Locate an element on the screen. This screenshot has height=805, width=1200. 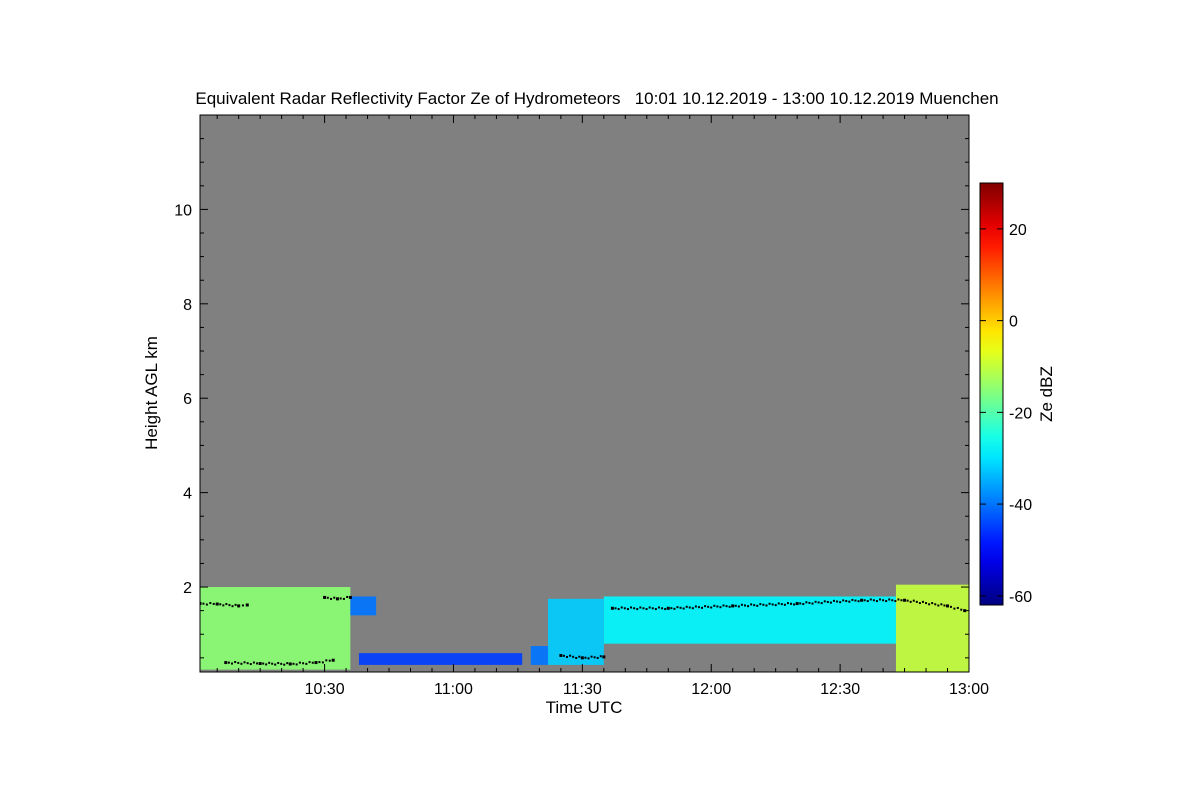
x-tick-label: 11:00 is located at coordinates (453, 689).